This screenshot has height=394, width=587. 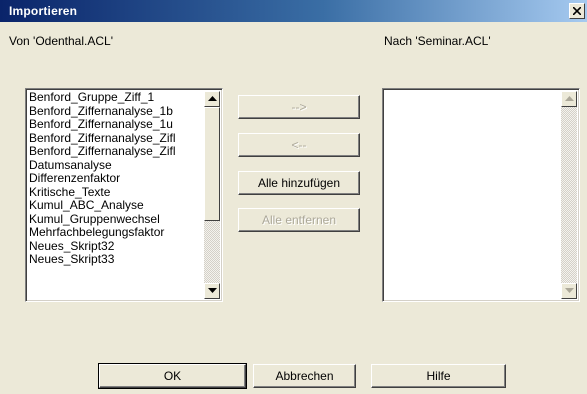 I want to click on list-item: Kumul_Gruppenwechsel, so click(x=115, y=220).